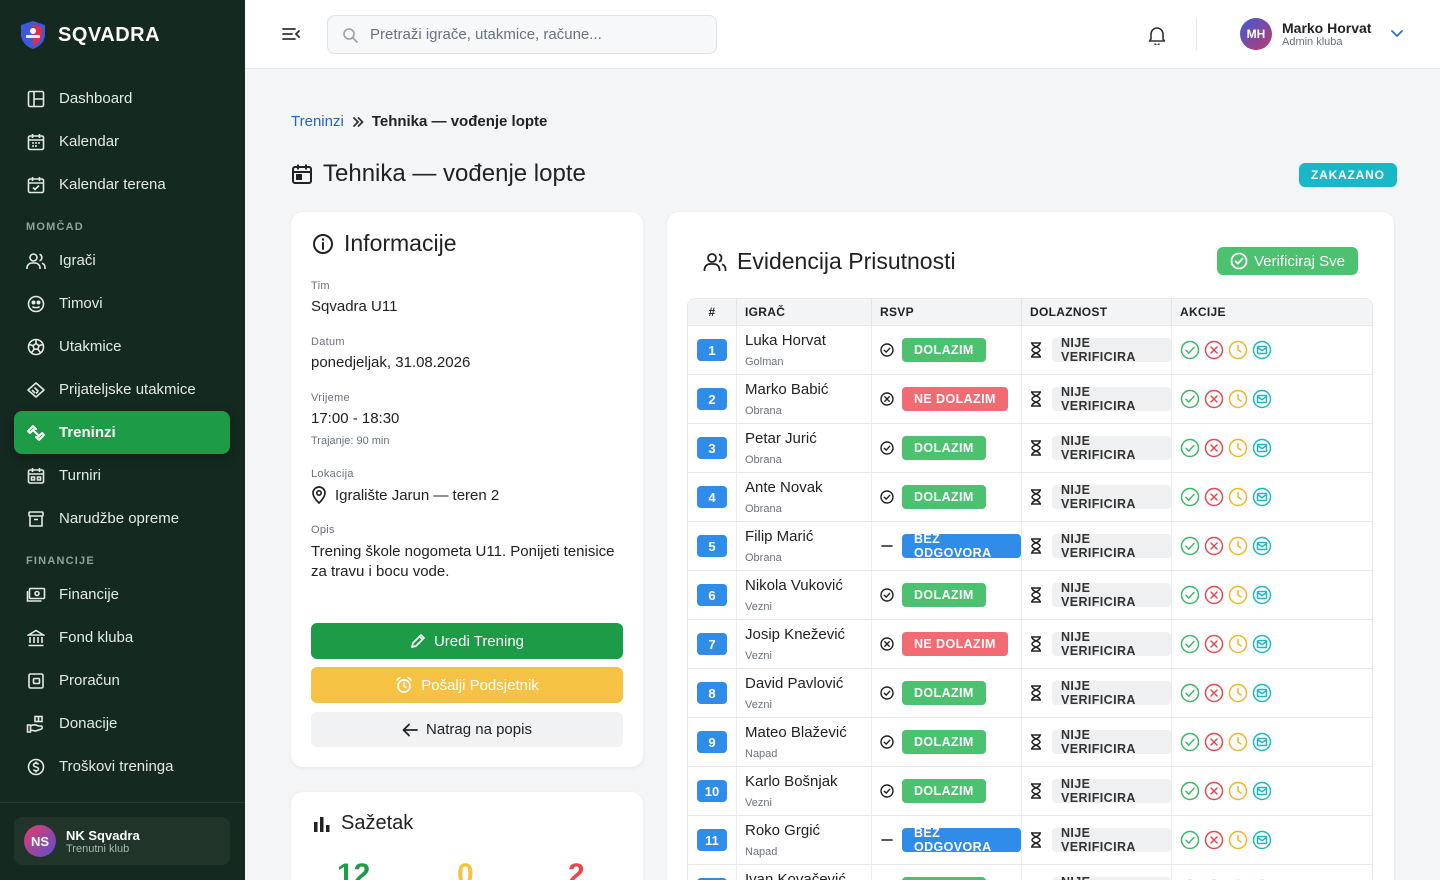  What do you see at coordinates (467, 685) in the screenshot?
I see `send-reminder-button: Pošalji Podsjetnik` at bounding box center [467, 685].